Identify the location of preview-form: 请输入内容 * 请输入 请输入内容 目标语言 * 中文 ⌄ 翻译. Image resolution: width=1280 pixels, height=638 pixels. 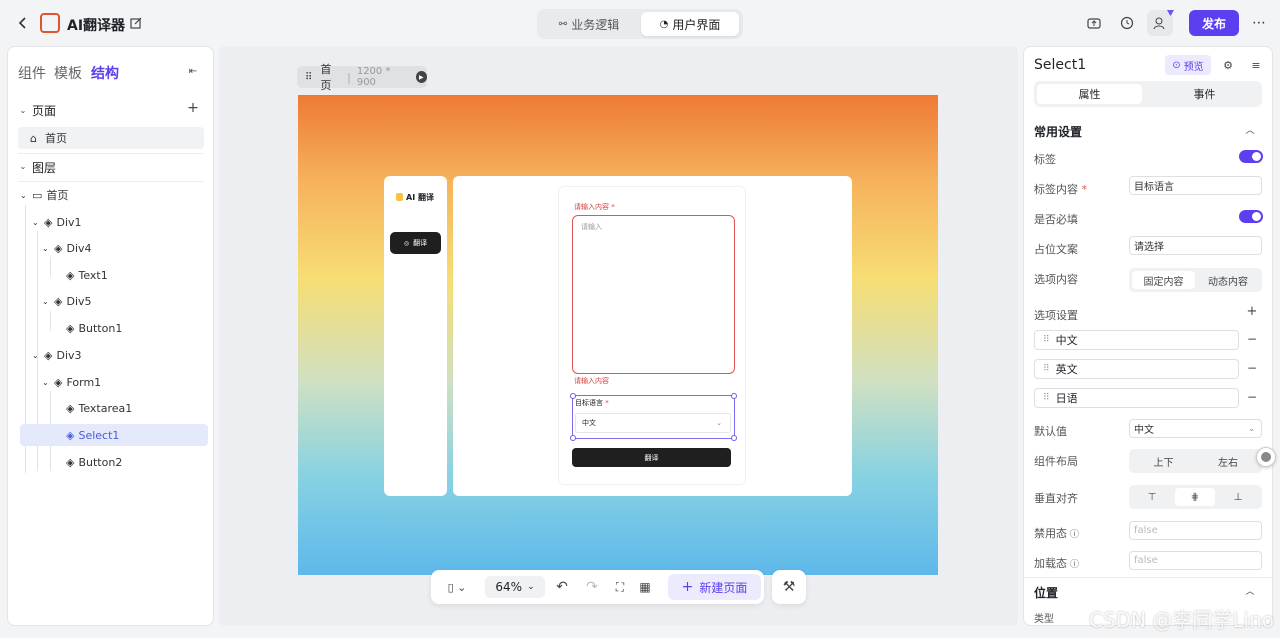
(652, 335).